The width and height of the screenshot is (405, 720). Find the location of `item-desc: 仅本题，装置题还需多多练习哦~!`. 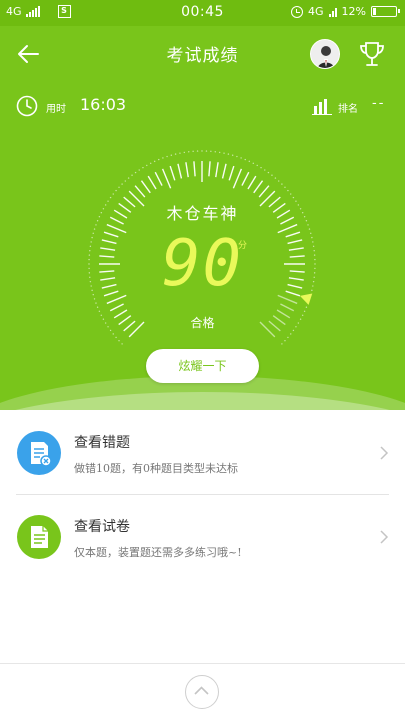

item-desc: 仅本题，装置题还需多多练习哦~! is located at coordinates (158, 552).